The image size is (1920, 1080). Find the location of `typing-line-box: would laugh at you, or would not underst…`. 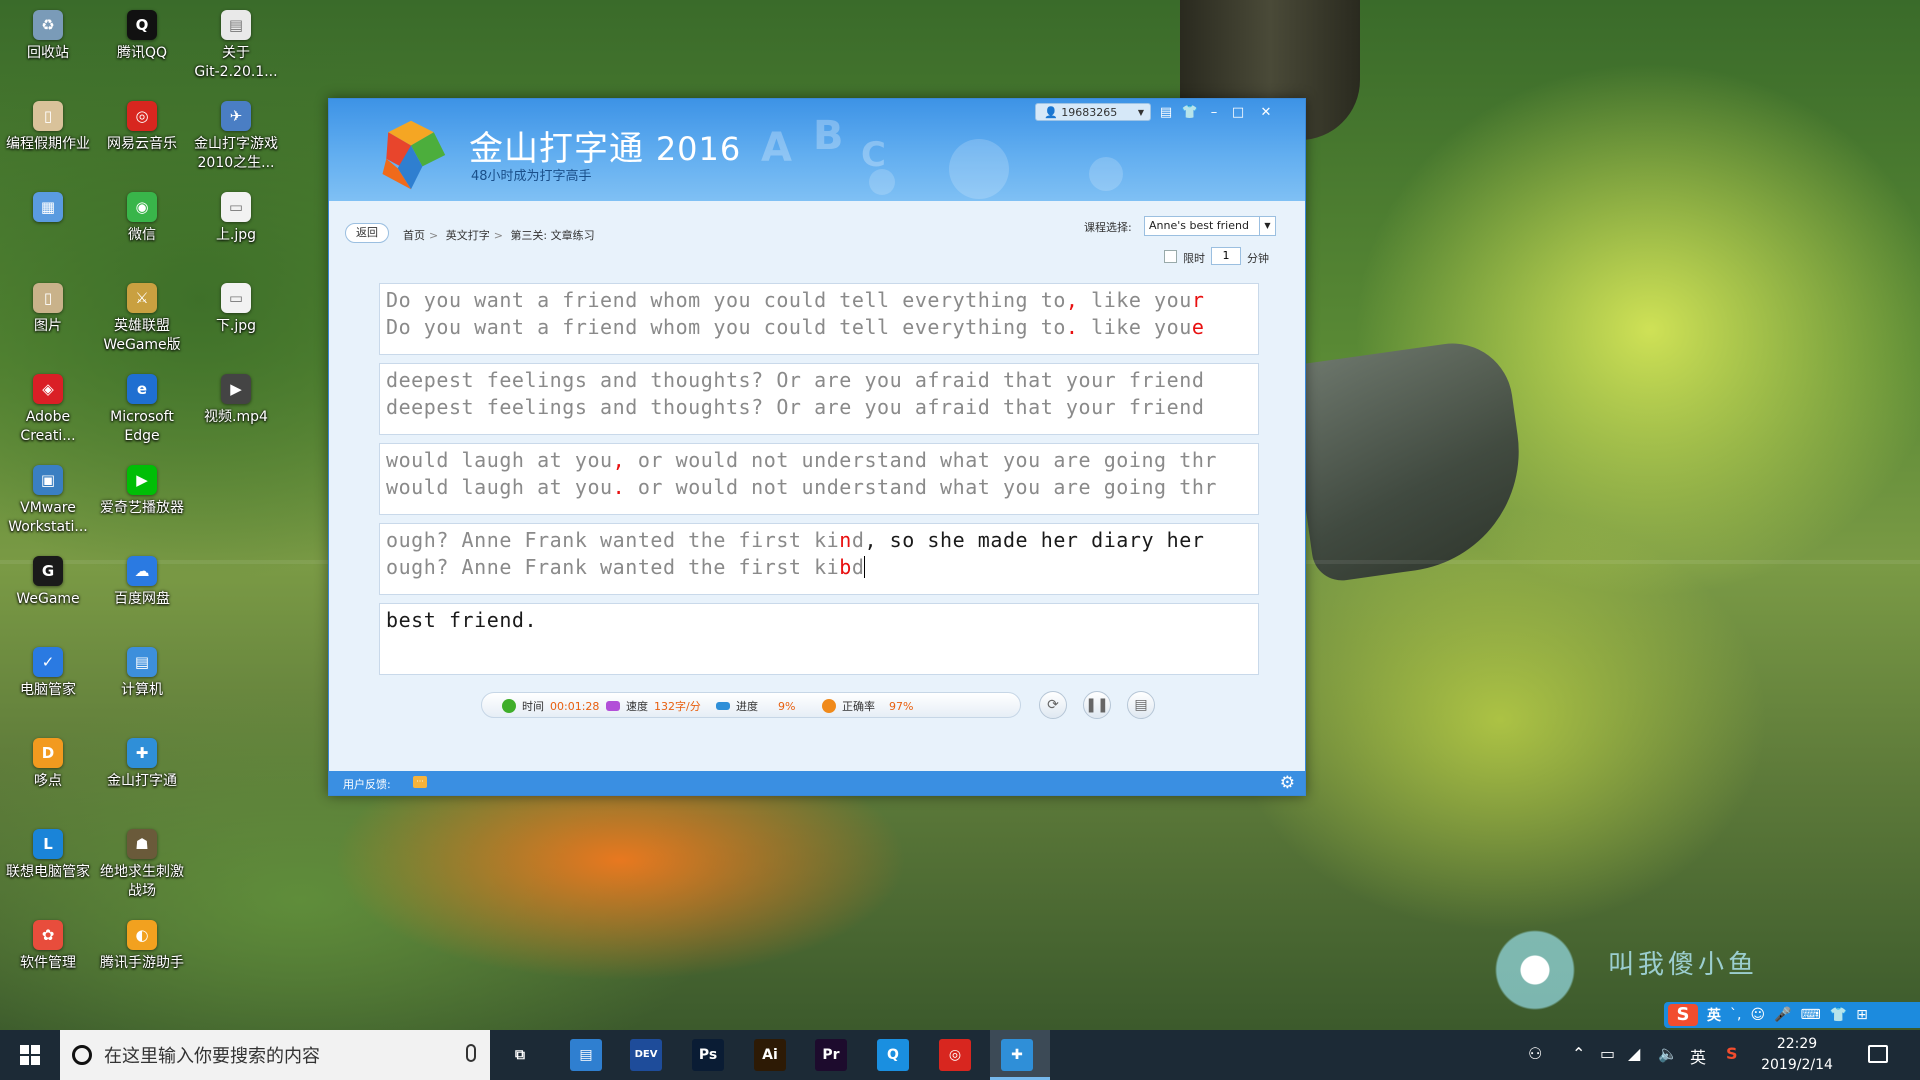

typing-line-box: would laugh at you, or would not underst… is located at coordinates (819, 479).